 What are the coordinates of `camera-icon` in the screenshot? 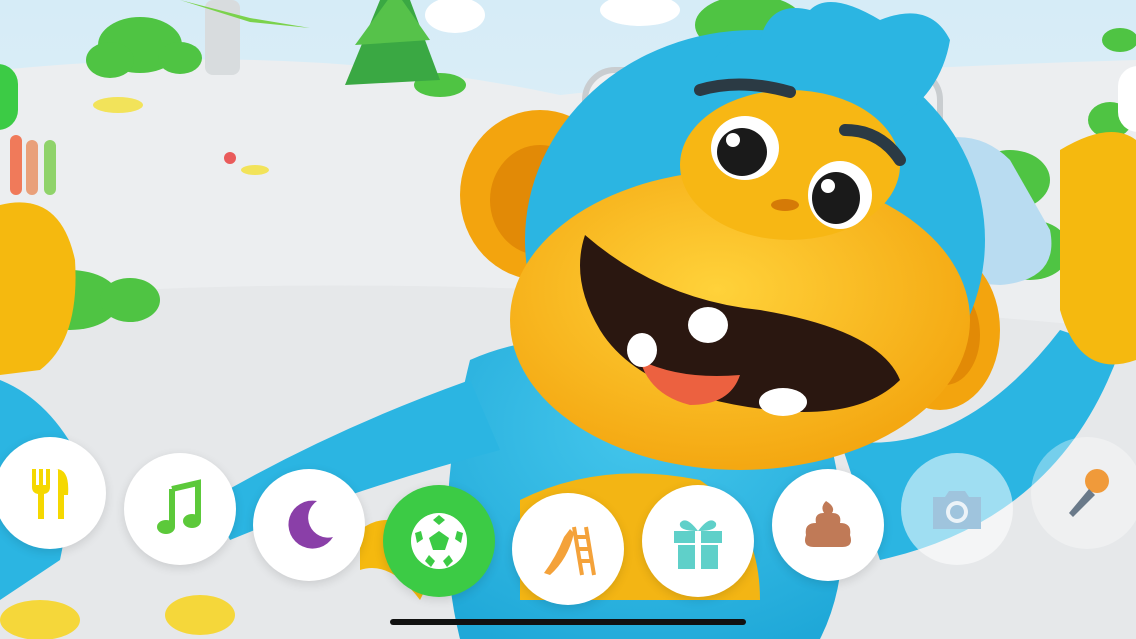 It's located at (957, 510).